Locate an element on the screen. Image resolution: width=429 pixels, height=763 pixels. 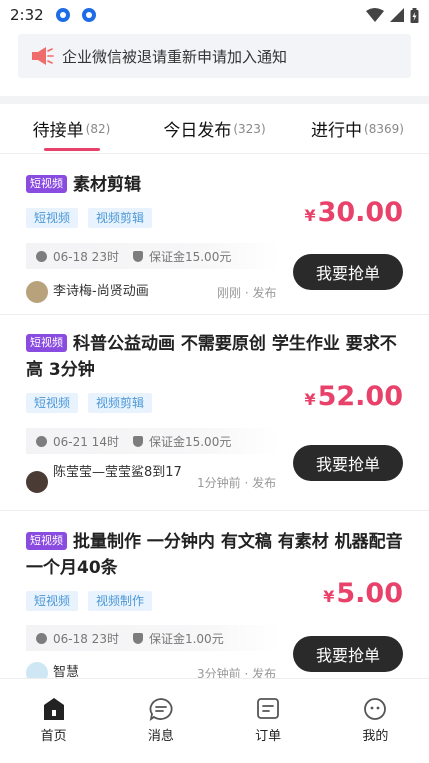
status-time: 2:32 is located at coordinates (27, 15).